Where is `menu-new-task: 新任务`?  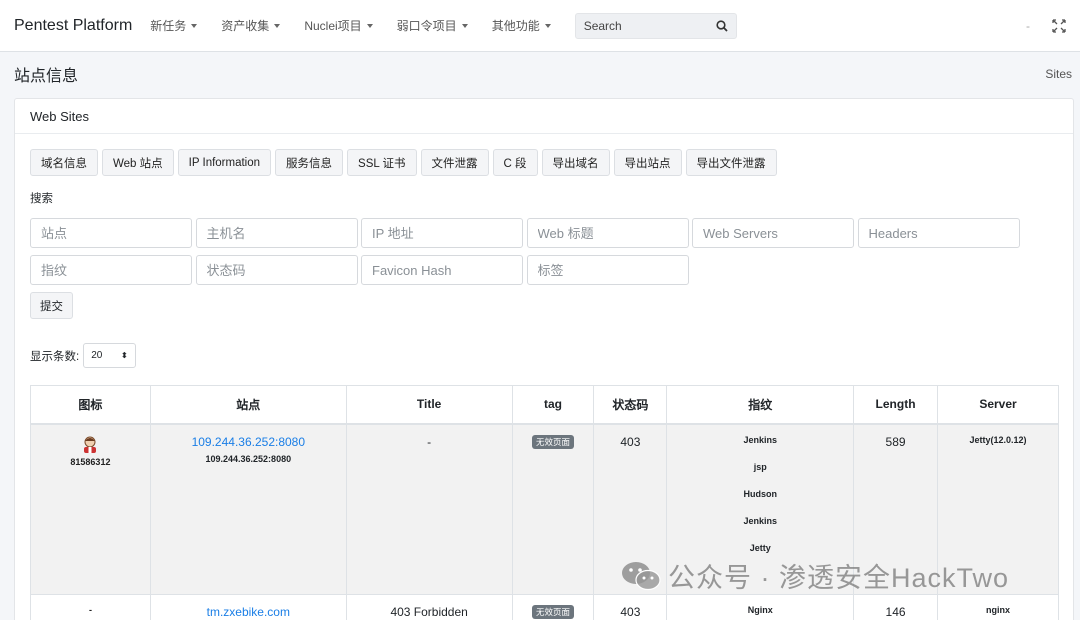 menu-new-task: 新任务 is located at coordinates (174, 25).